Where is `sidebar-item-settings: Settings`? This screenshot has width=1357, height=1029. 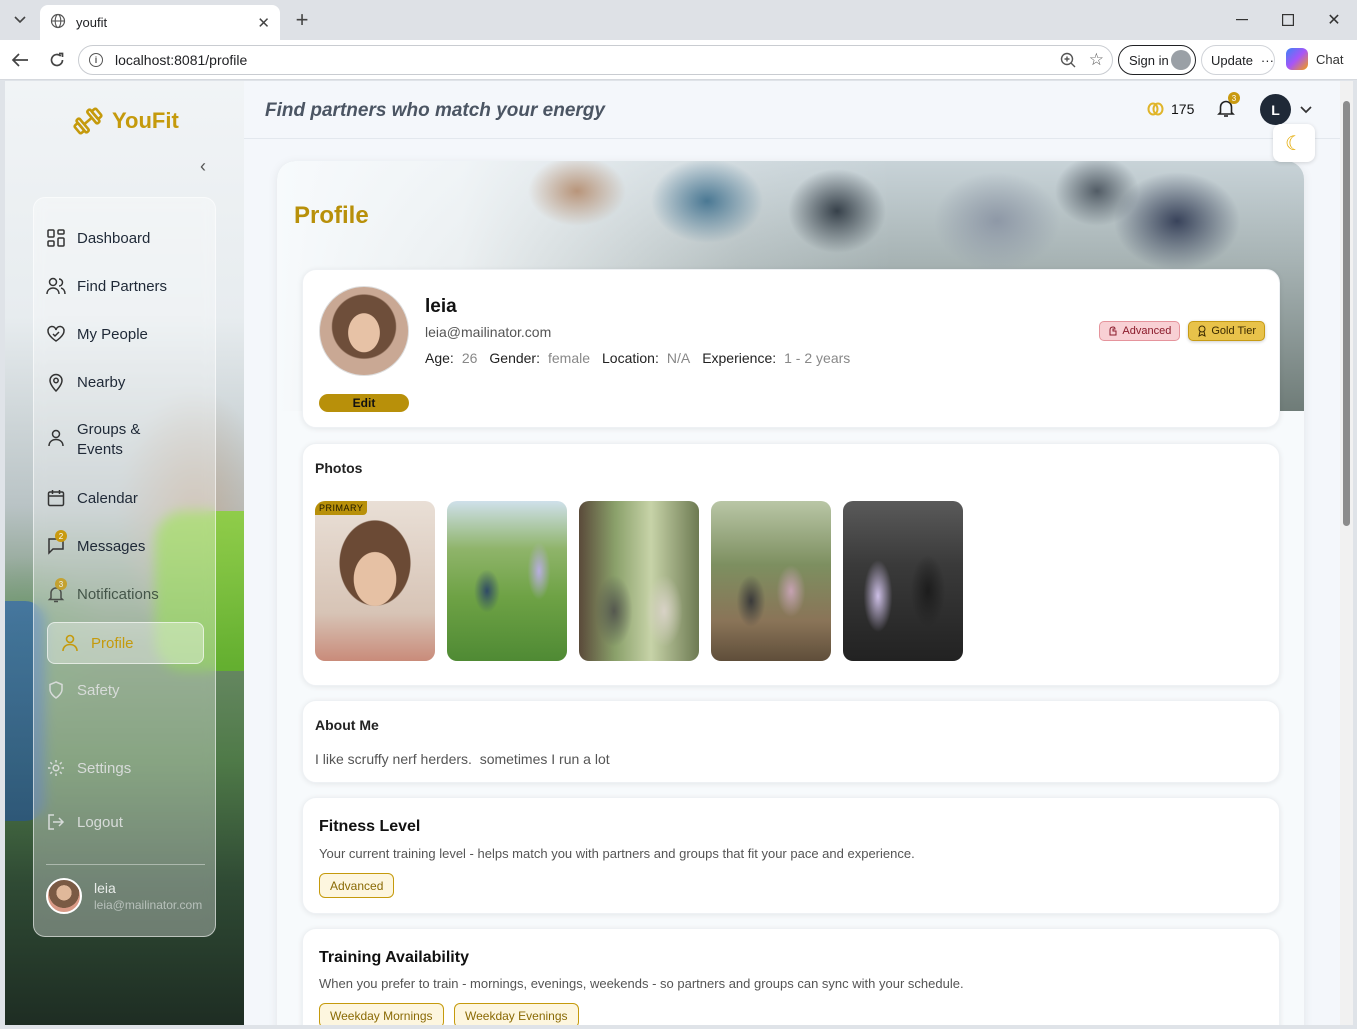 sidebar-item-settings: Settings is located at coordinates (124, 768).